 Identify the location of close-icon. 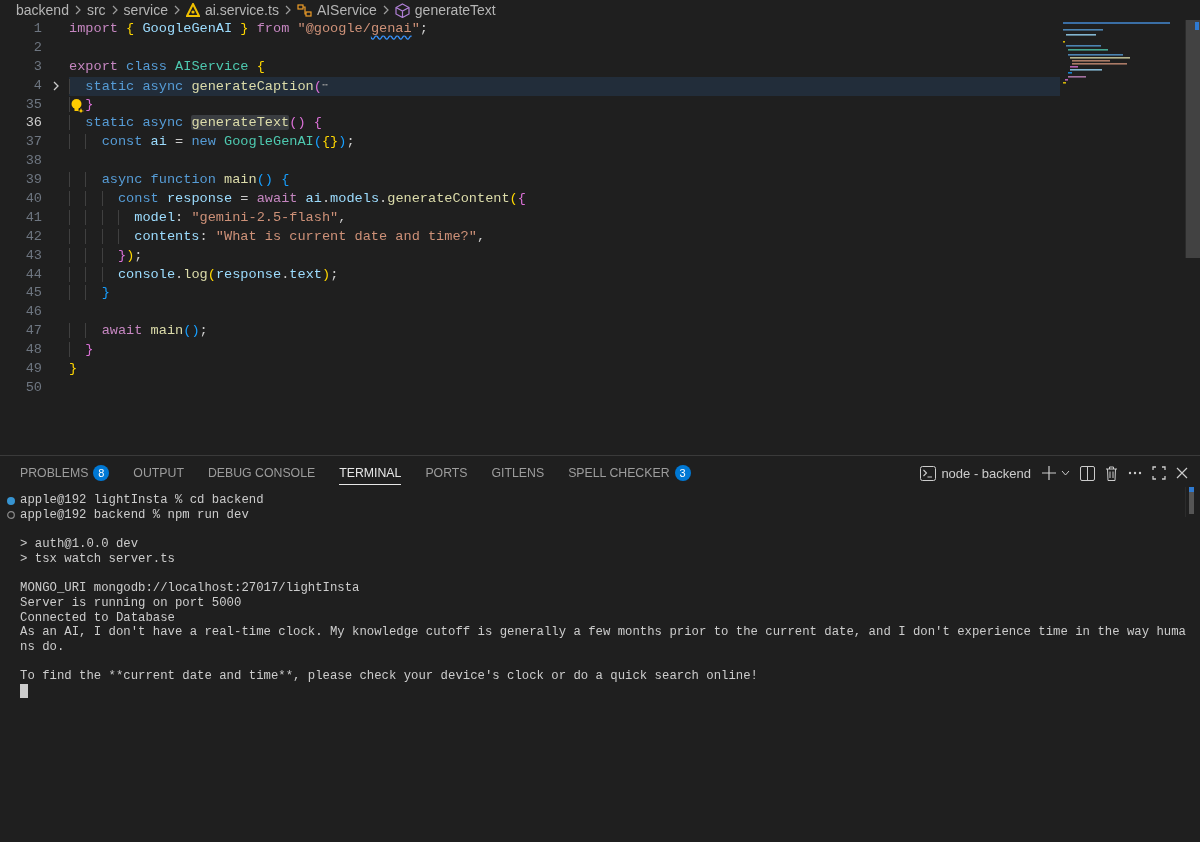
(1182, 473).